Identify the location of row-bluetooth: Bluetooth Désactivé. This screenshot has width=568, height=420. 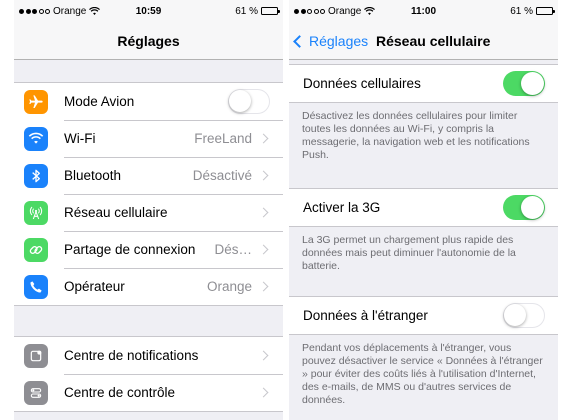
(148, 175).